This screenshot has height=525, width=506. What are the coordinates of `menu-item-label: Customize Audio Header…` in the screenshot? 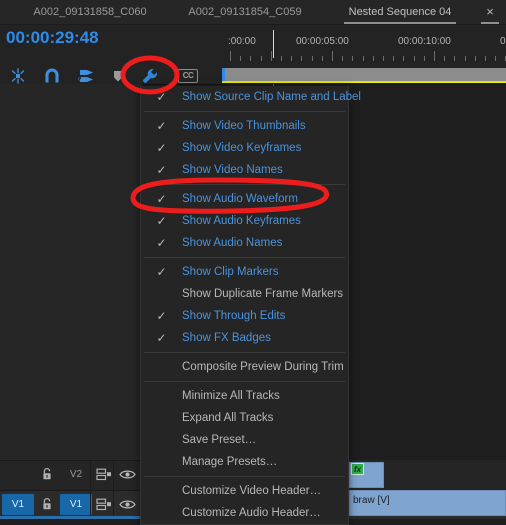 It's located at (251, 513).